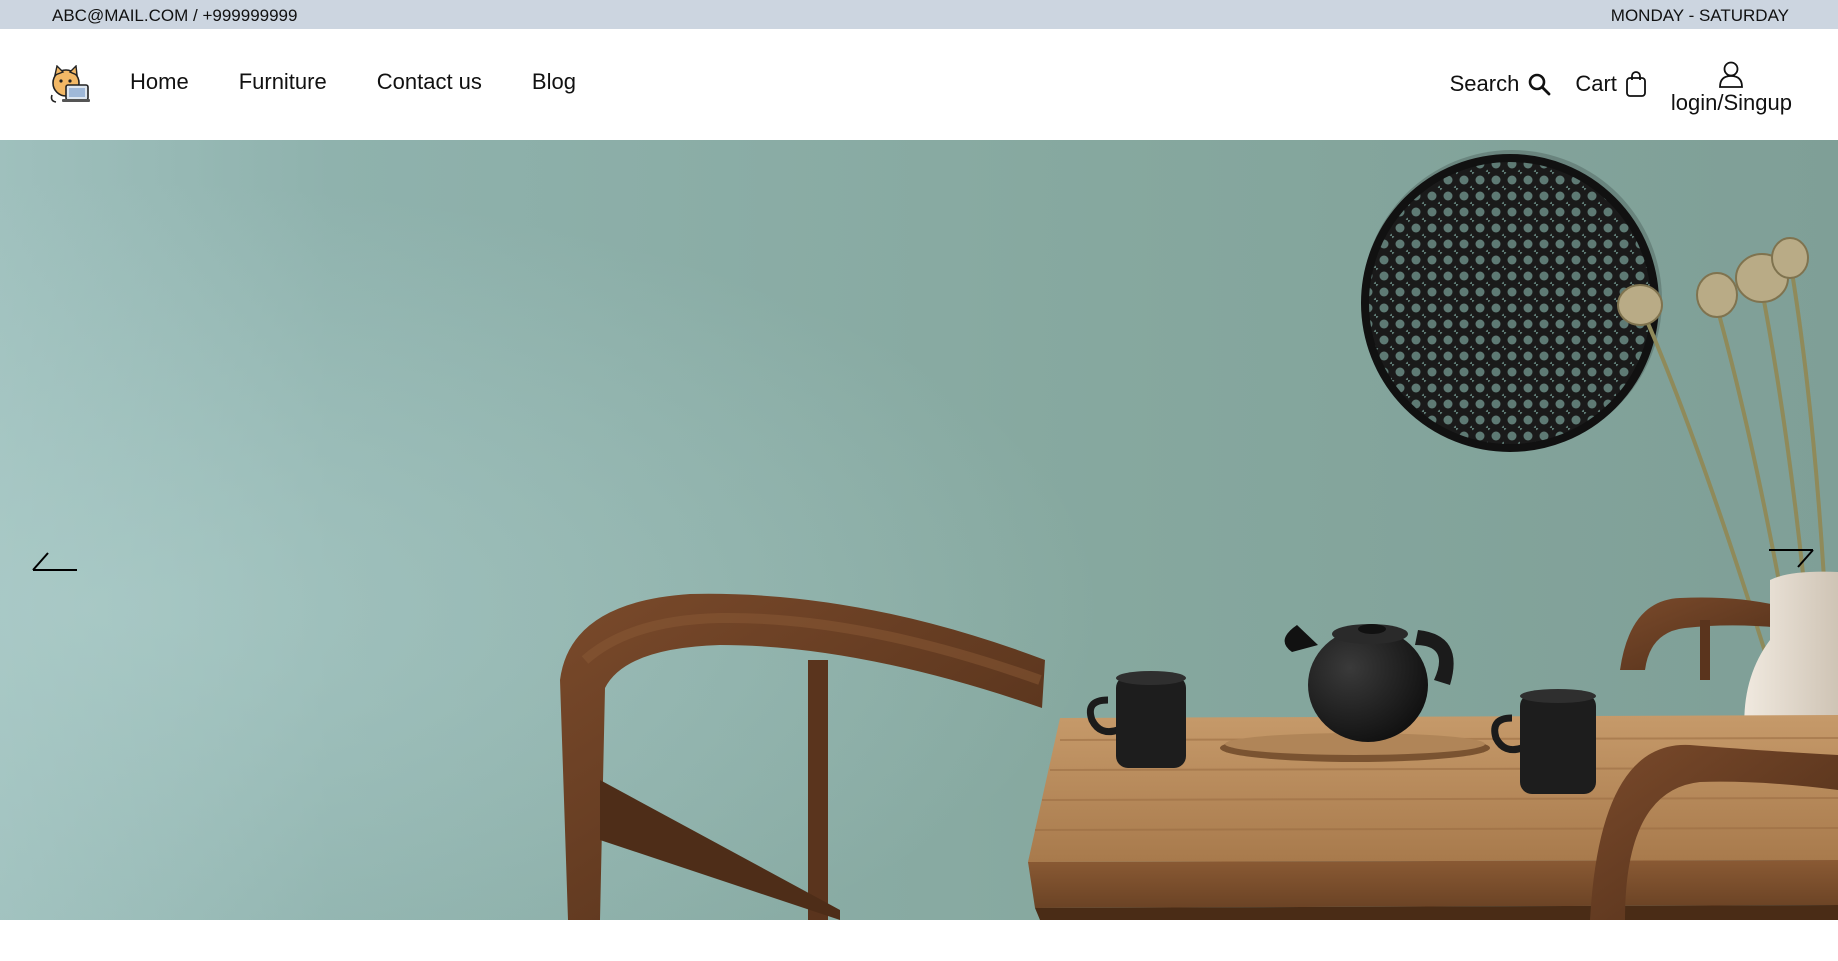 This screenshot has height=961, width=1838. I want to click on nav-blog: Blog, so click(554, 82).